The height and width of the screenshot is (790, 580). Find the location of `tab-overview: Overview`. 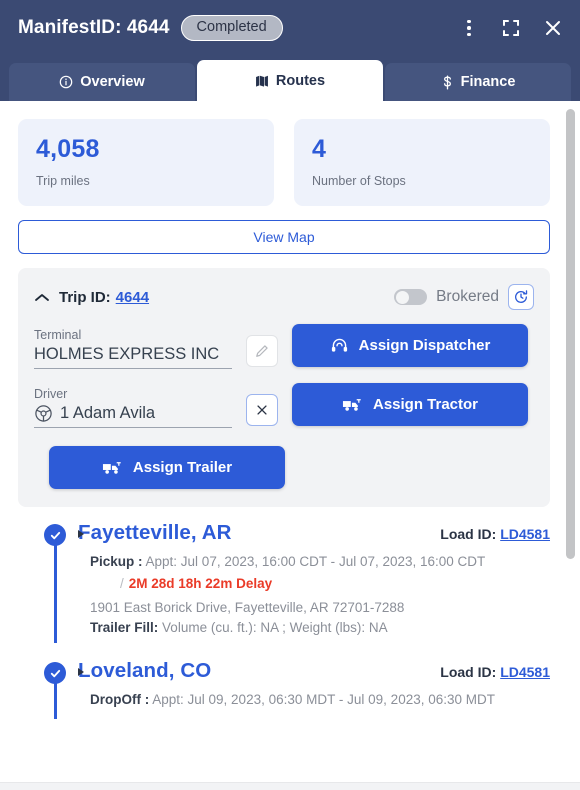

tab-overview: Overview is located at coordinates (102, 82).